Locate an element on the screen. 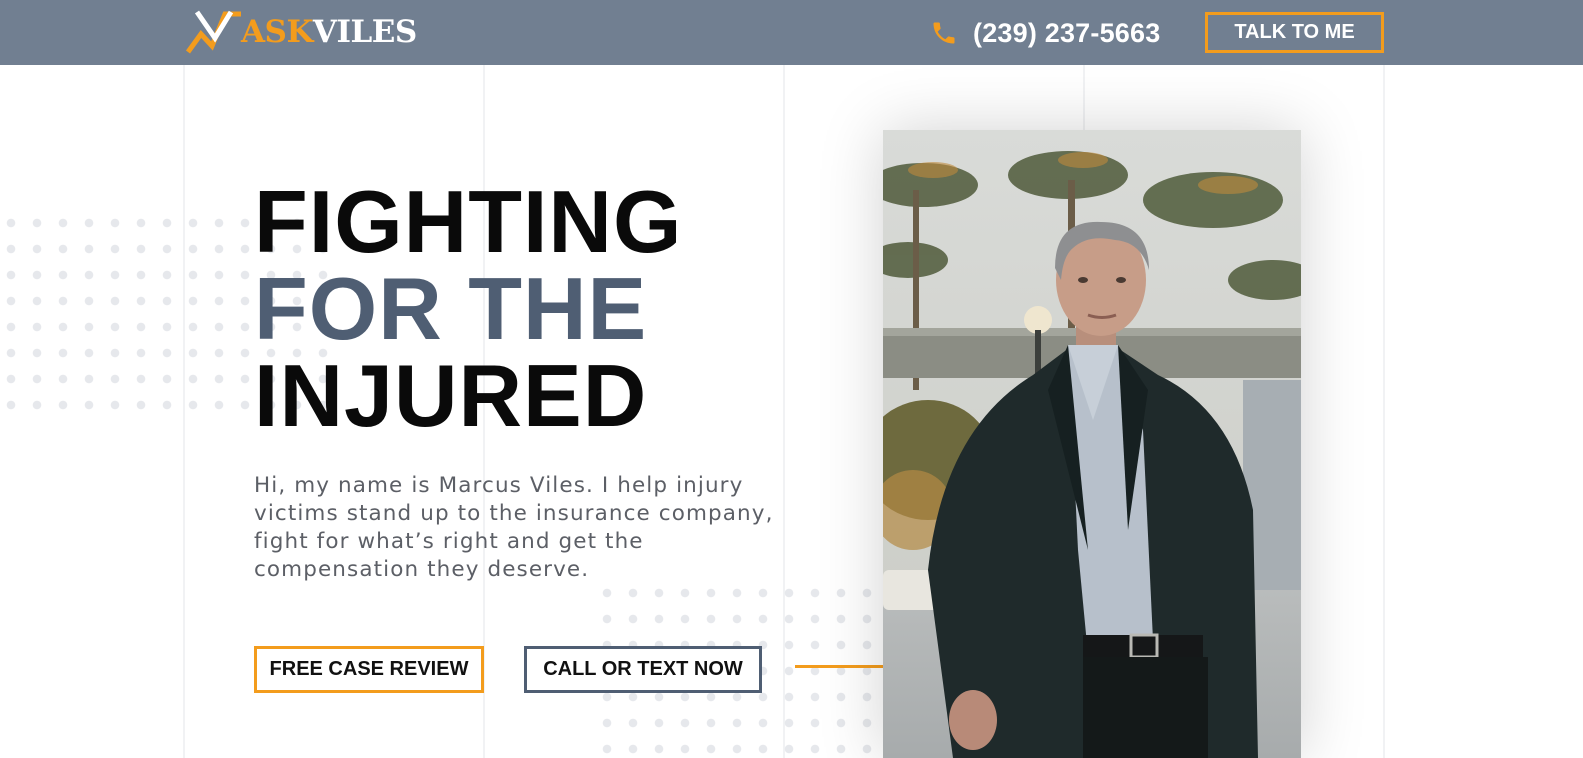  site-logo: ASKVILES is located at coordinates (301, 32).